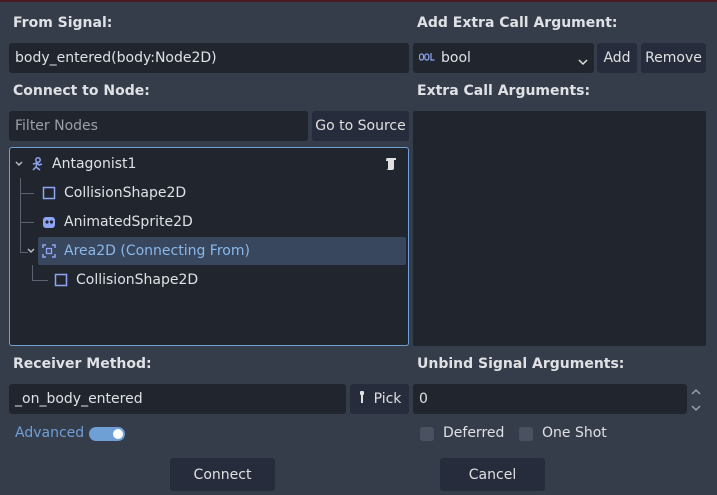 The height and width of the screenshot is (495, 717). Describe the element at coordinates (517, 23) in the screenshot. I see `add-extra-call-argument-label: Add Extra Call Argument:` at that location.